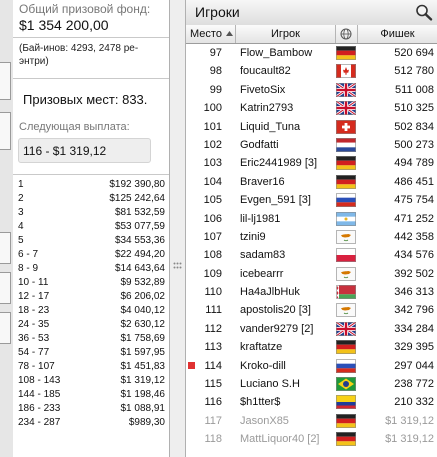 This screenshot has height=457, width=437. I want to click on table-row: 115 Luciano S.H 238 772, so click(311, 384).